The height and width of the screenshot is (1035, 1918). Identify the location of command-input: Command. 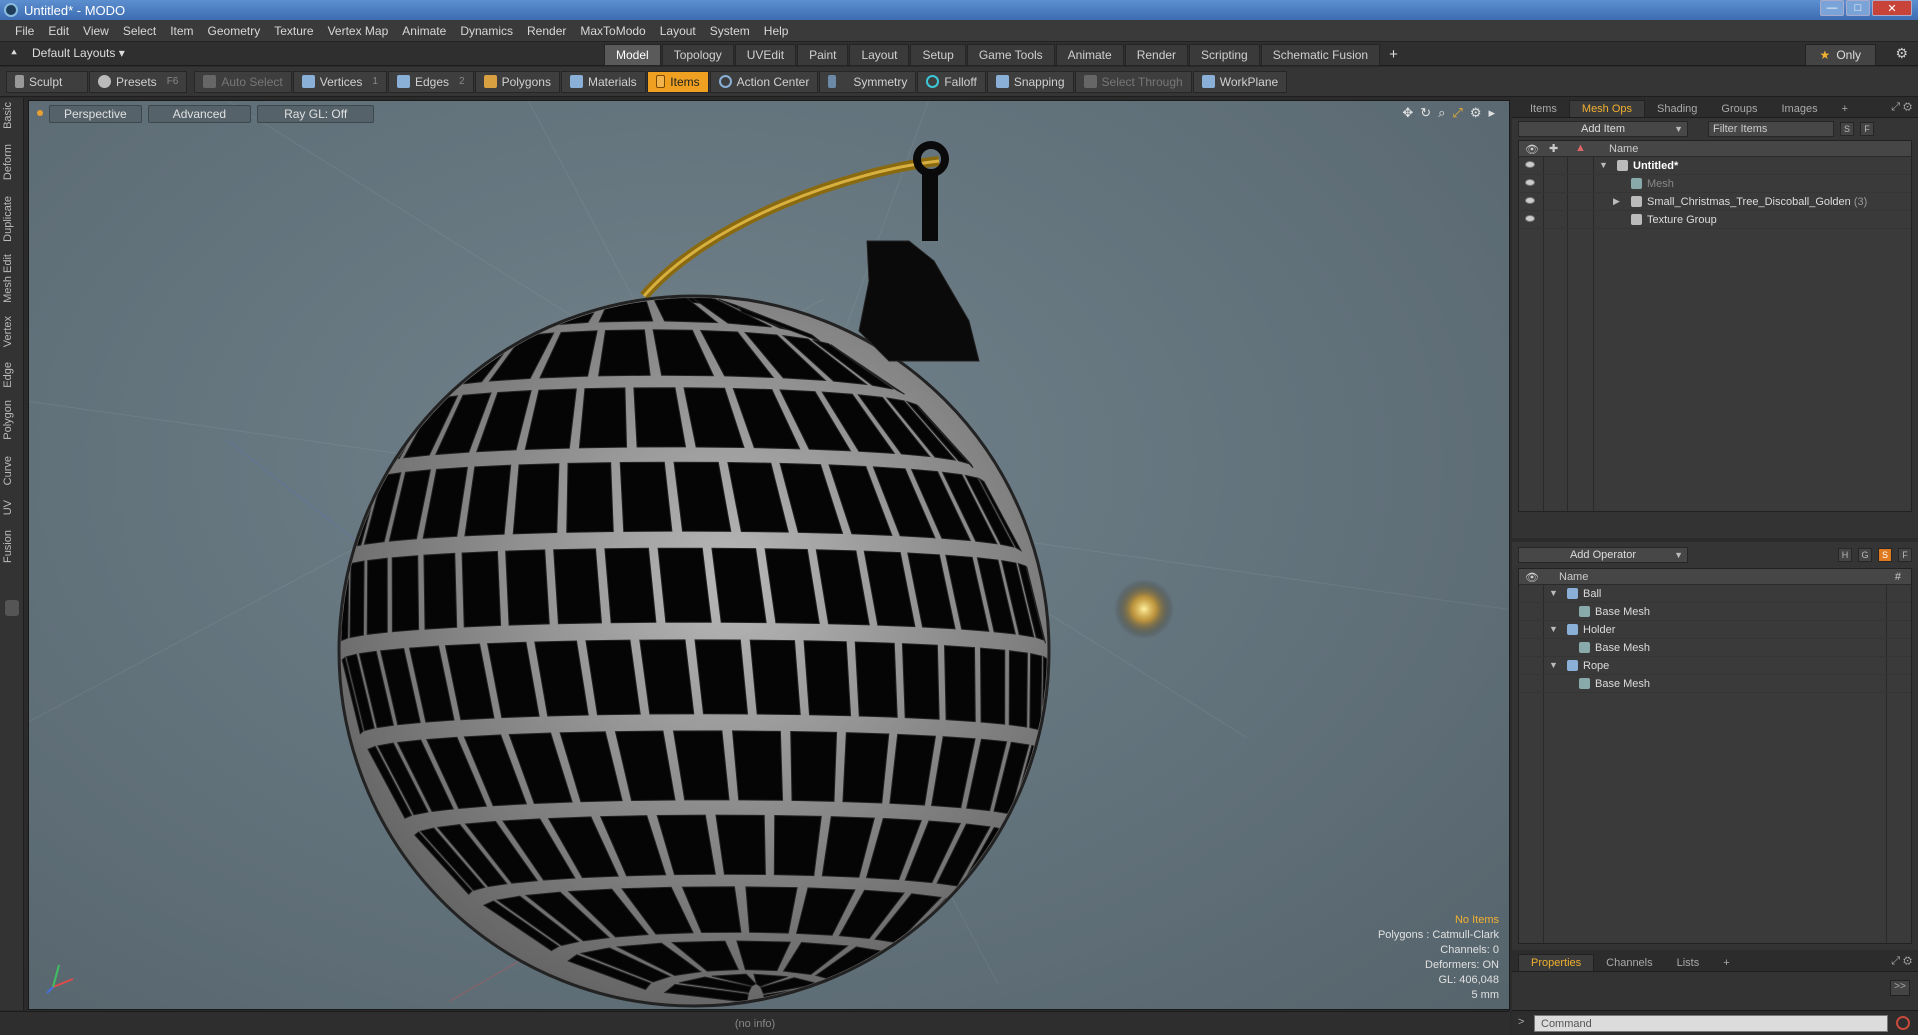
(1711, 1023).